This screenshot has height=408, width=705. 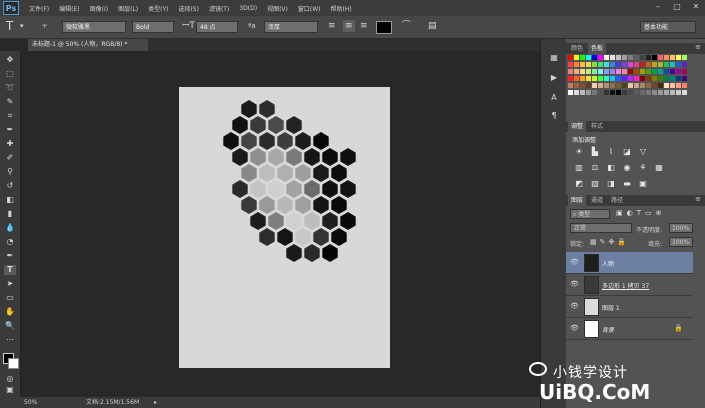 I want to click on character-panel-icon: ▤, so click(x=432, y=26).